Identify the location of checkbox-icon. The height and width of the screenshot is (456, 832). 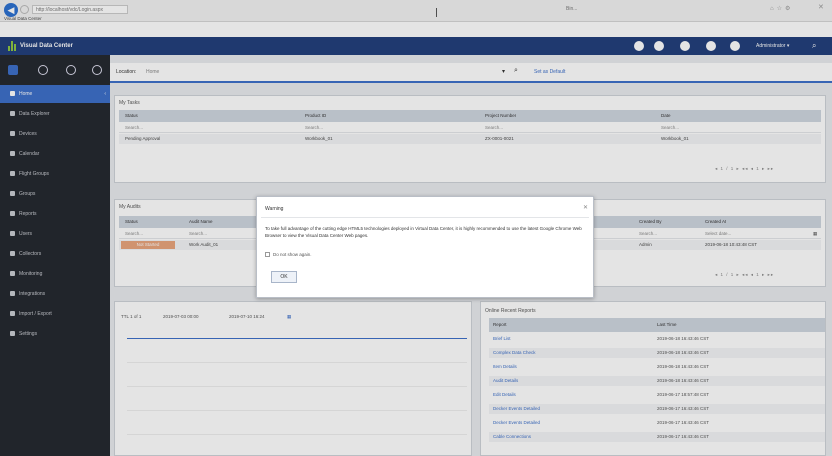
(267, 255).